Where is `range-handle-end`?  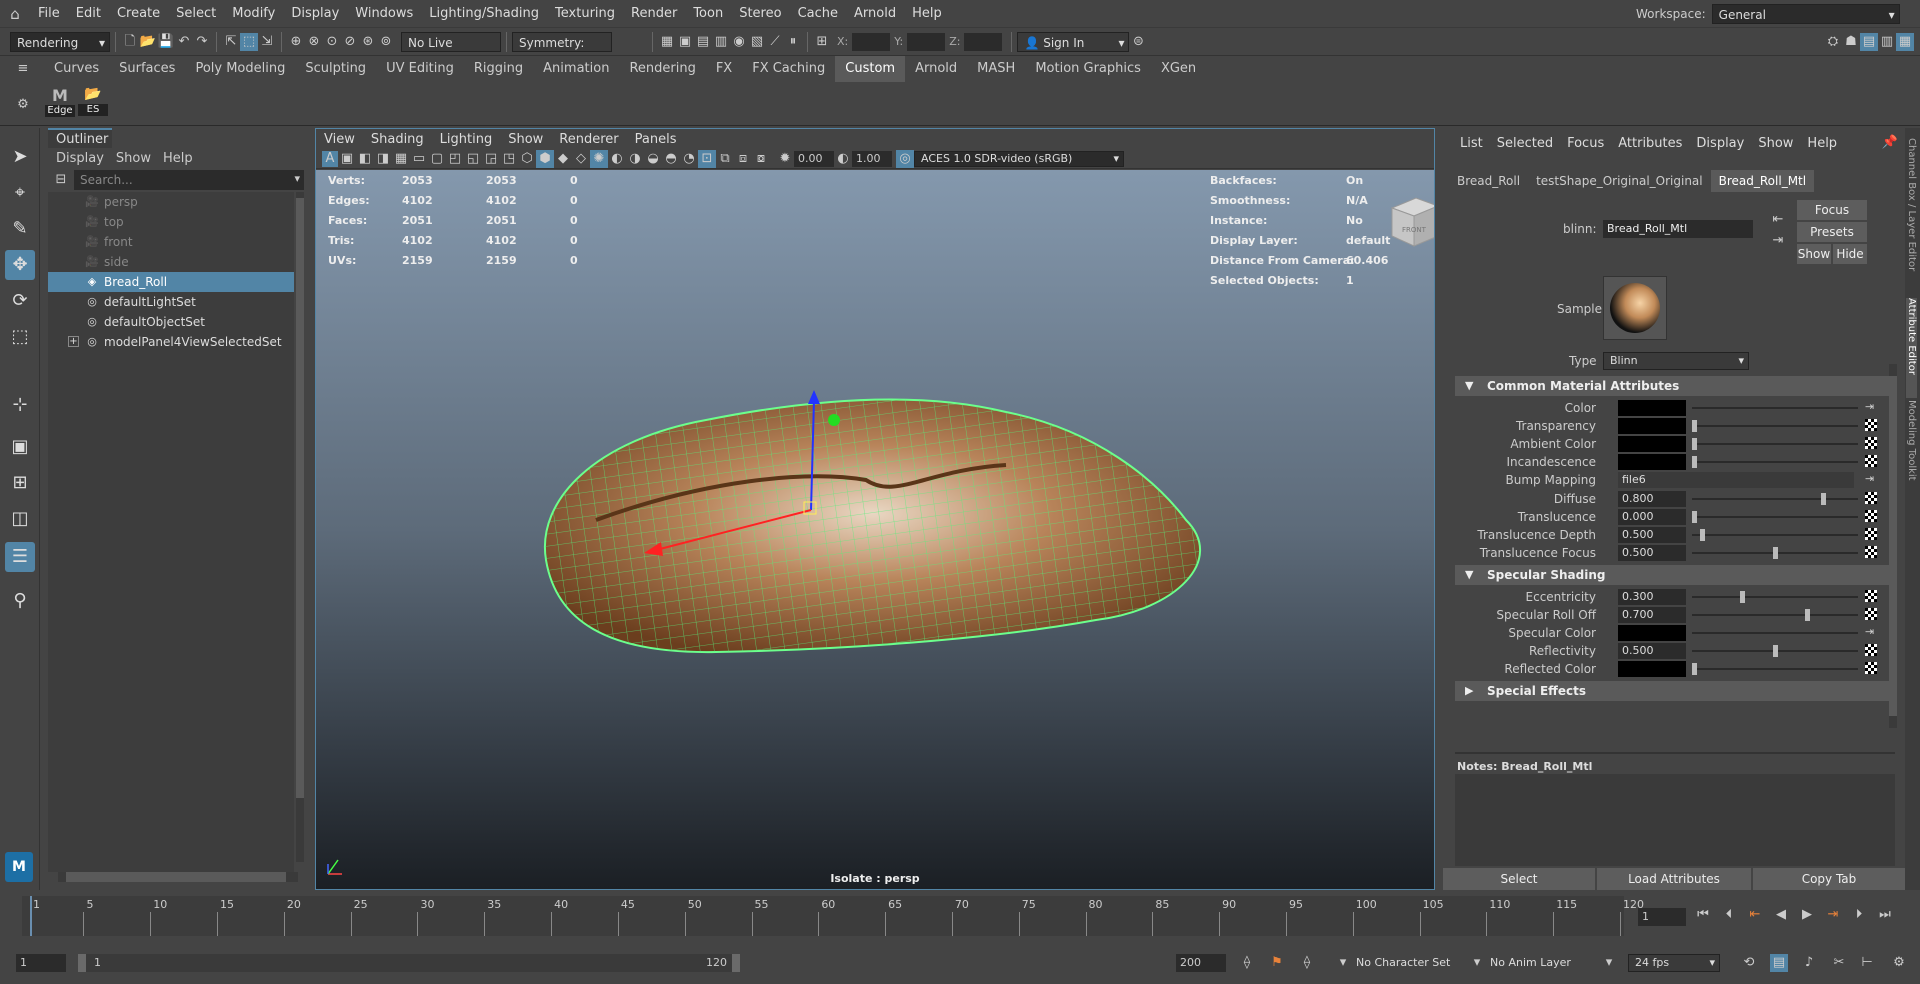
range-handle-end is located at coordinates (736, 963).